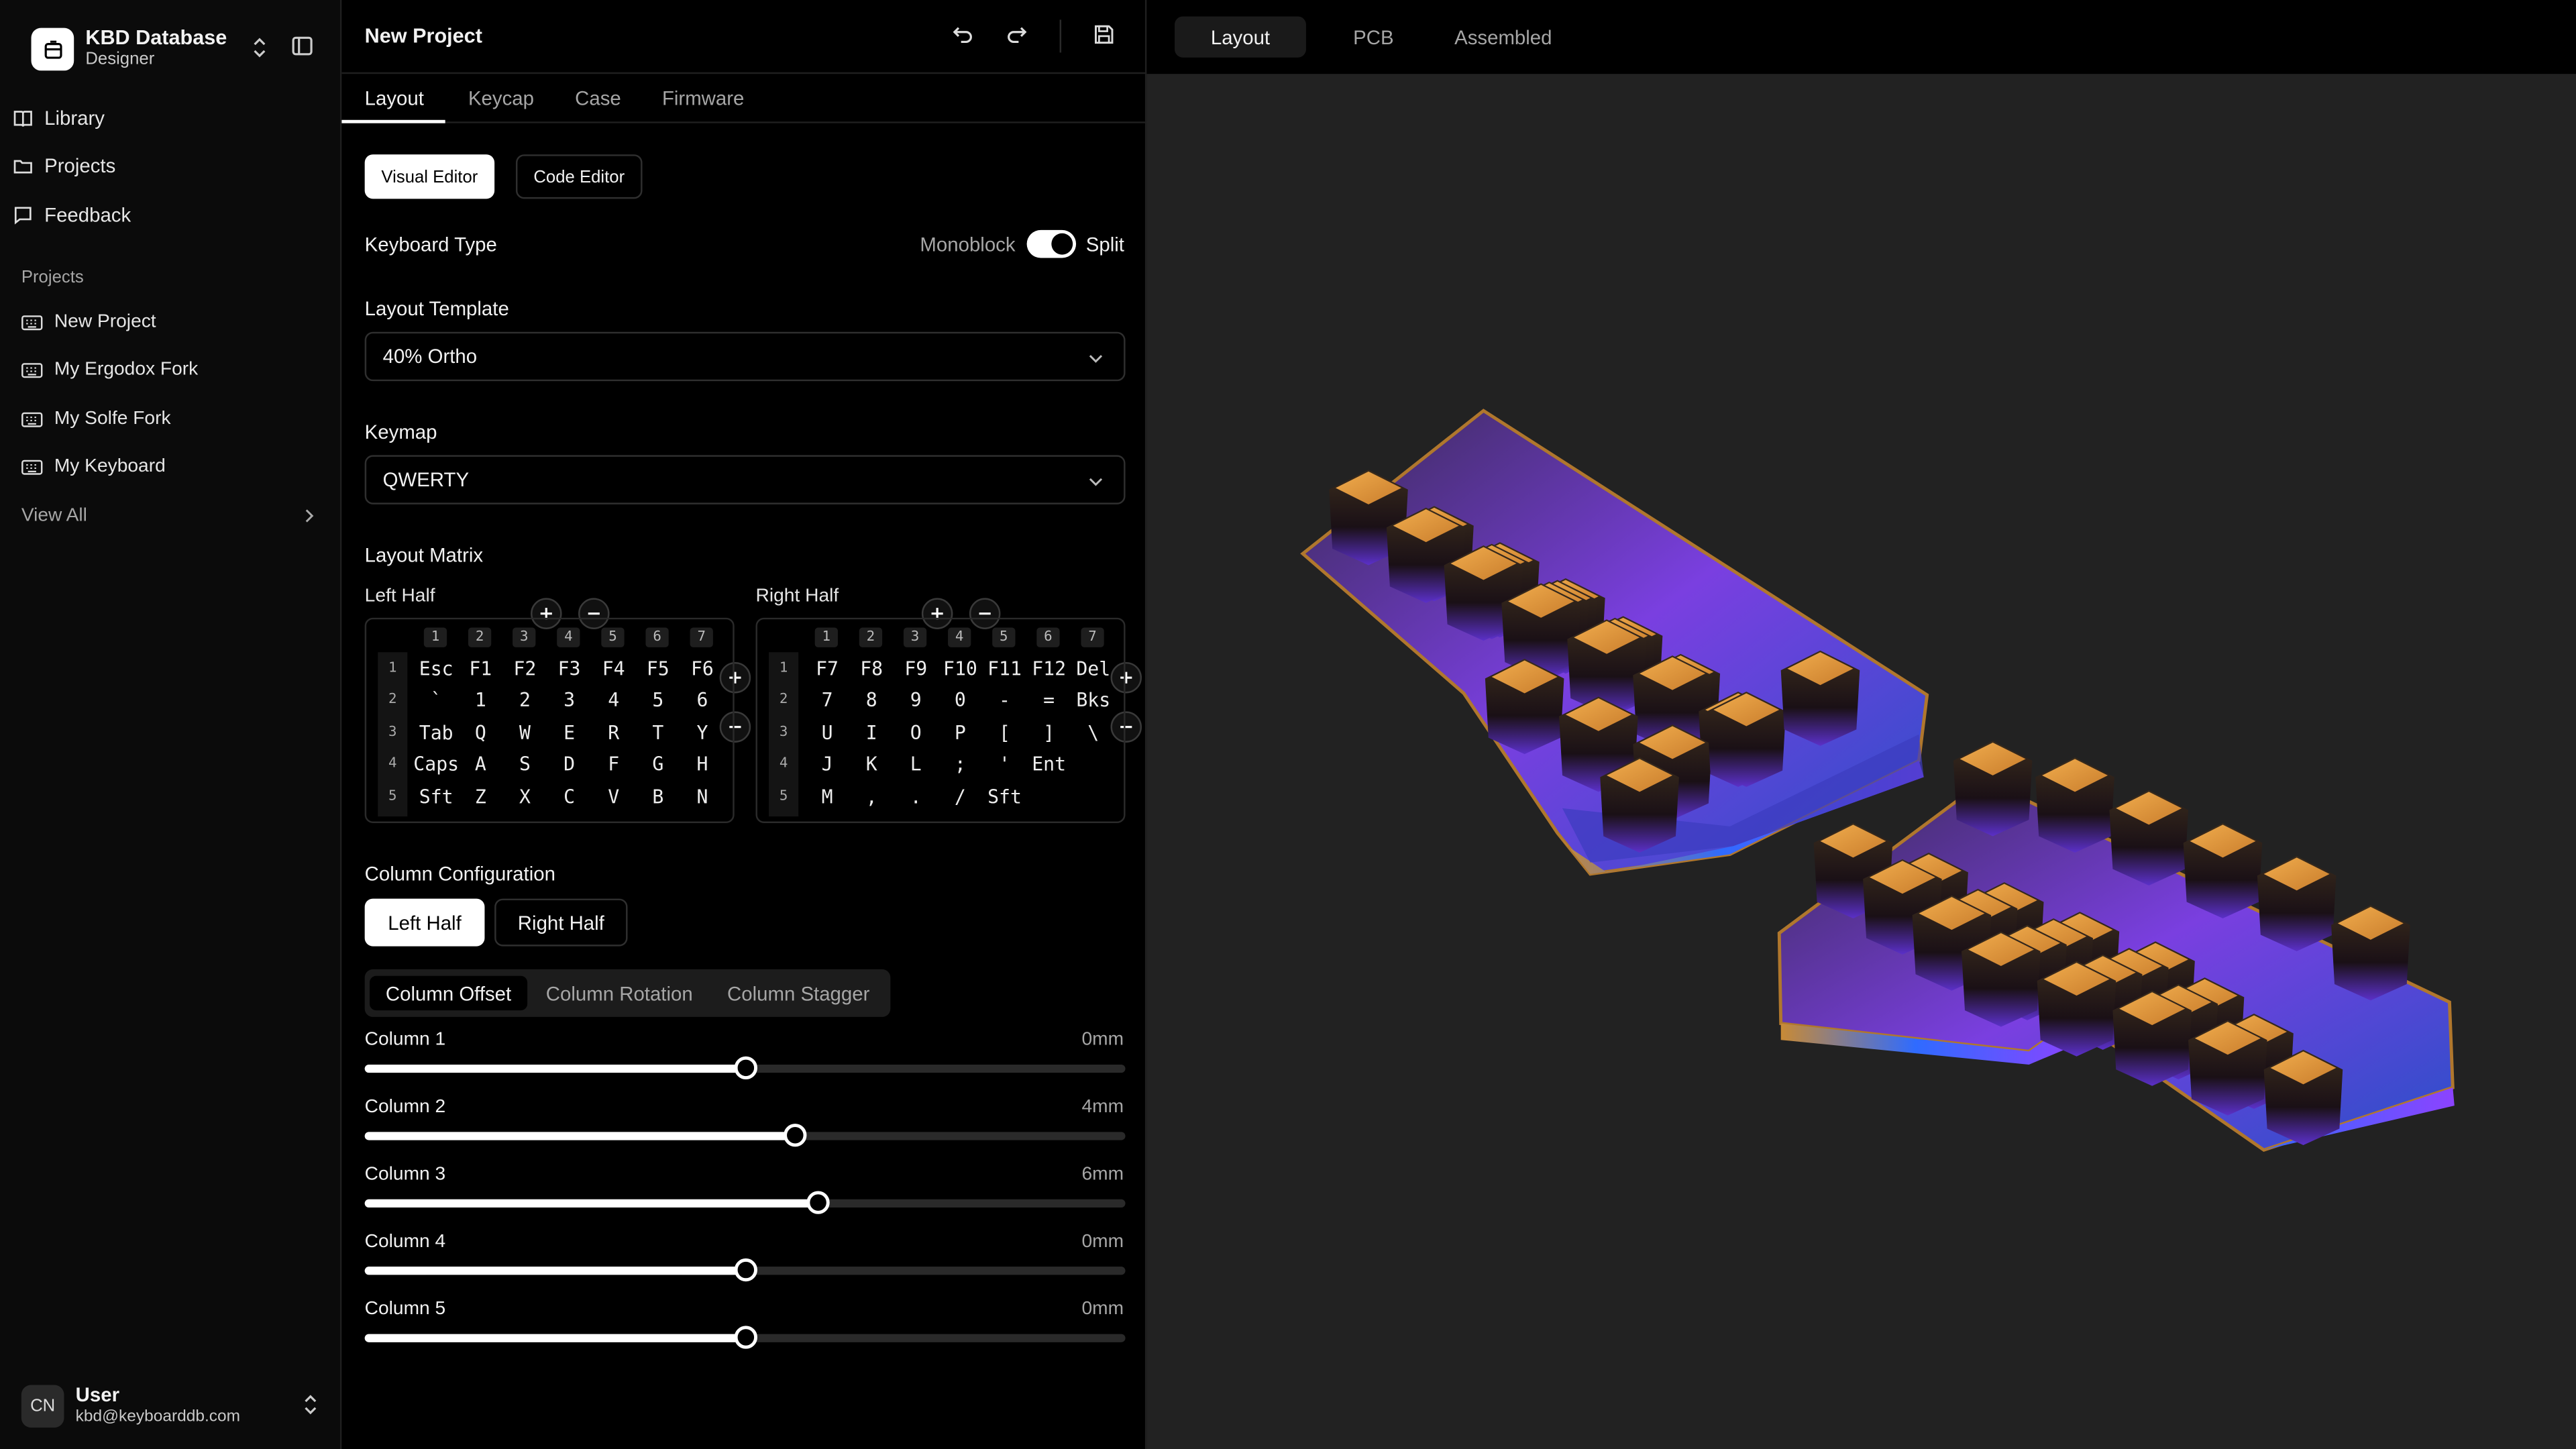 The width and height of the screenshot is (2576, 1449). I want to click on matrix-key-cell: S, so click(524, 764).